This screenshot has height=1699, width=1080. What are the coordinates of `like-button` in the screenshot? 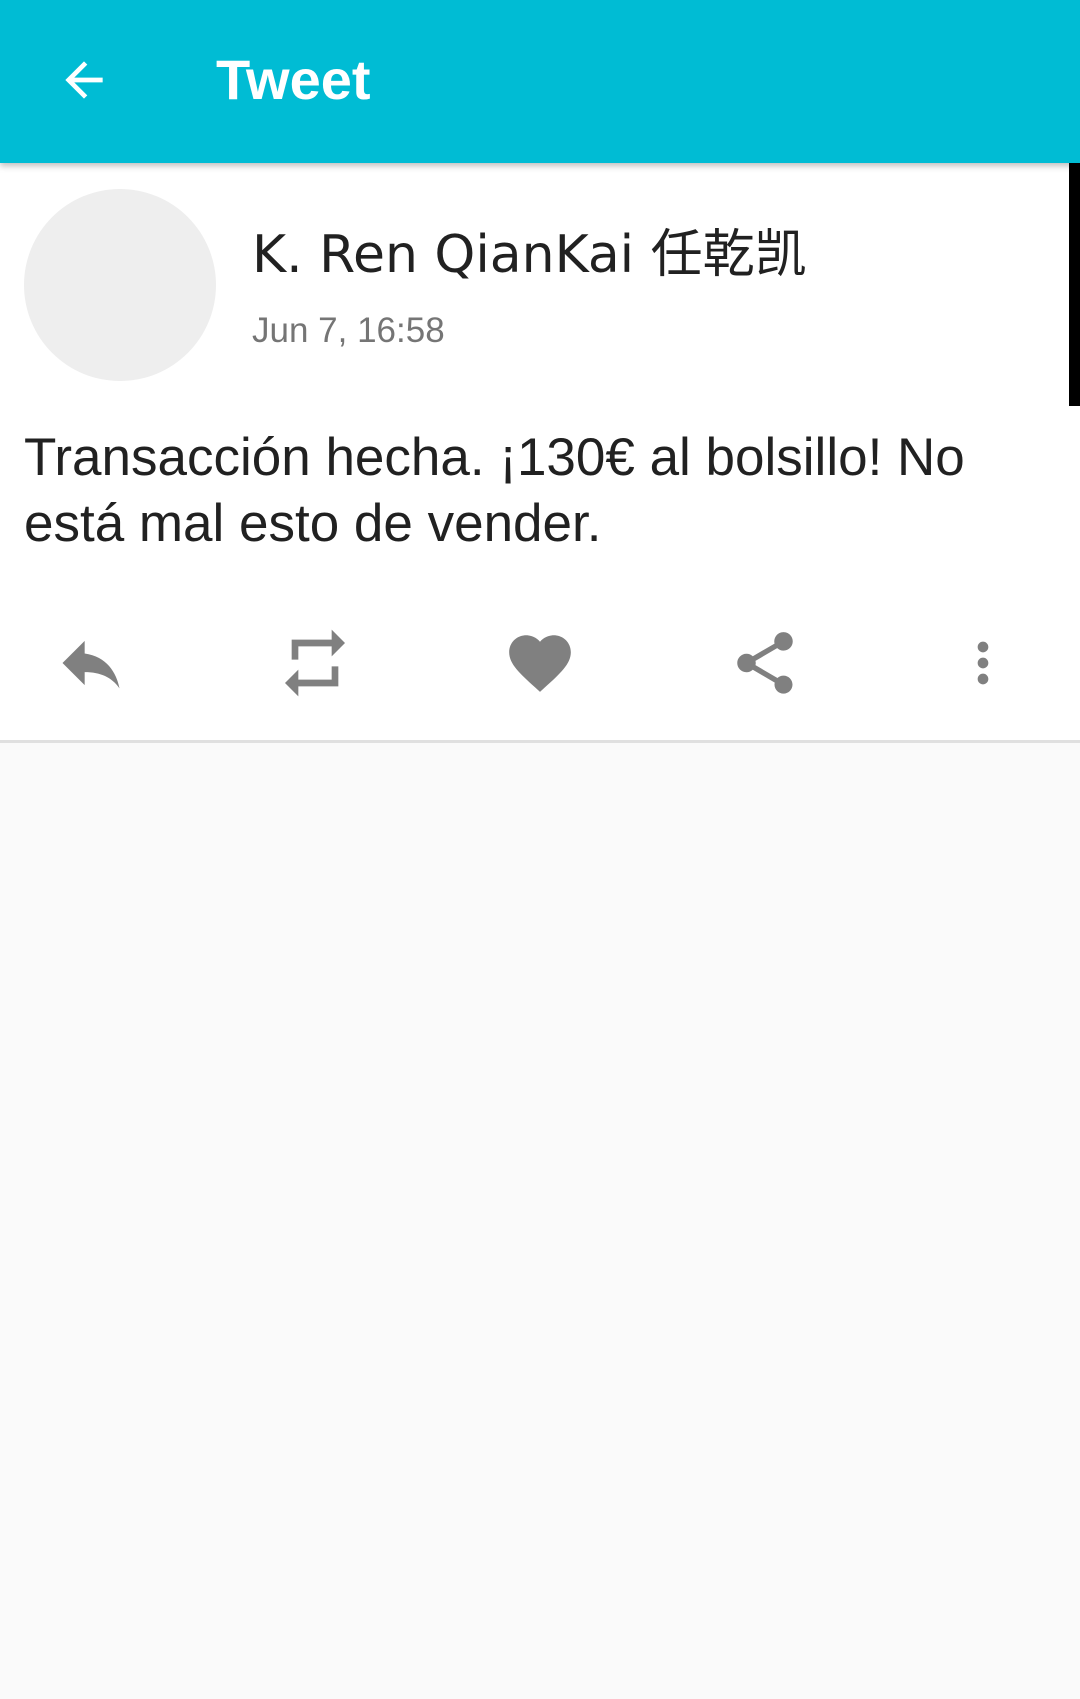 It's located at (540, 663).